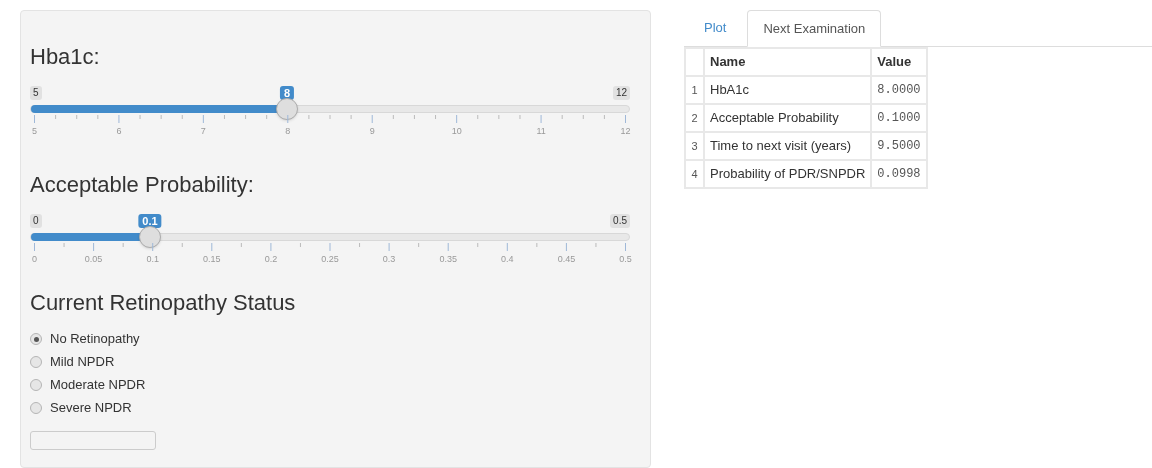 Image resolution: width=1152 pixels, height=468 pixels. I want to click on input-field, so click(93, 440).